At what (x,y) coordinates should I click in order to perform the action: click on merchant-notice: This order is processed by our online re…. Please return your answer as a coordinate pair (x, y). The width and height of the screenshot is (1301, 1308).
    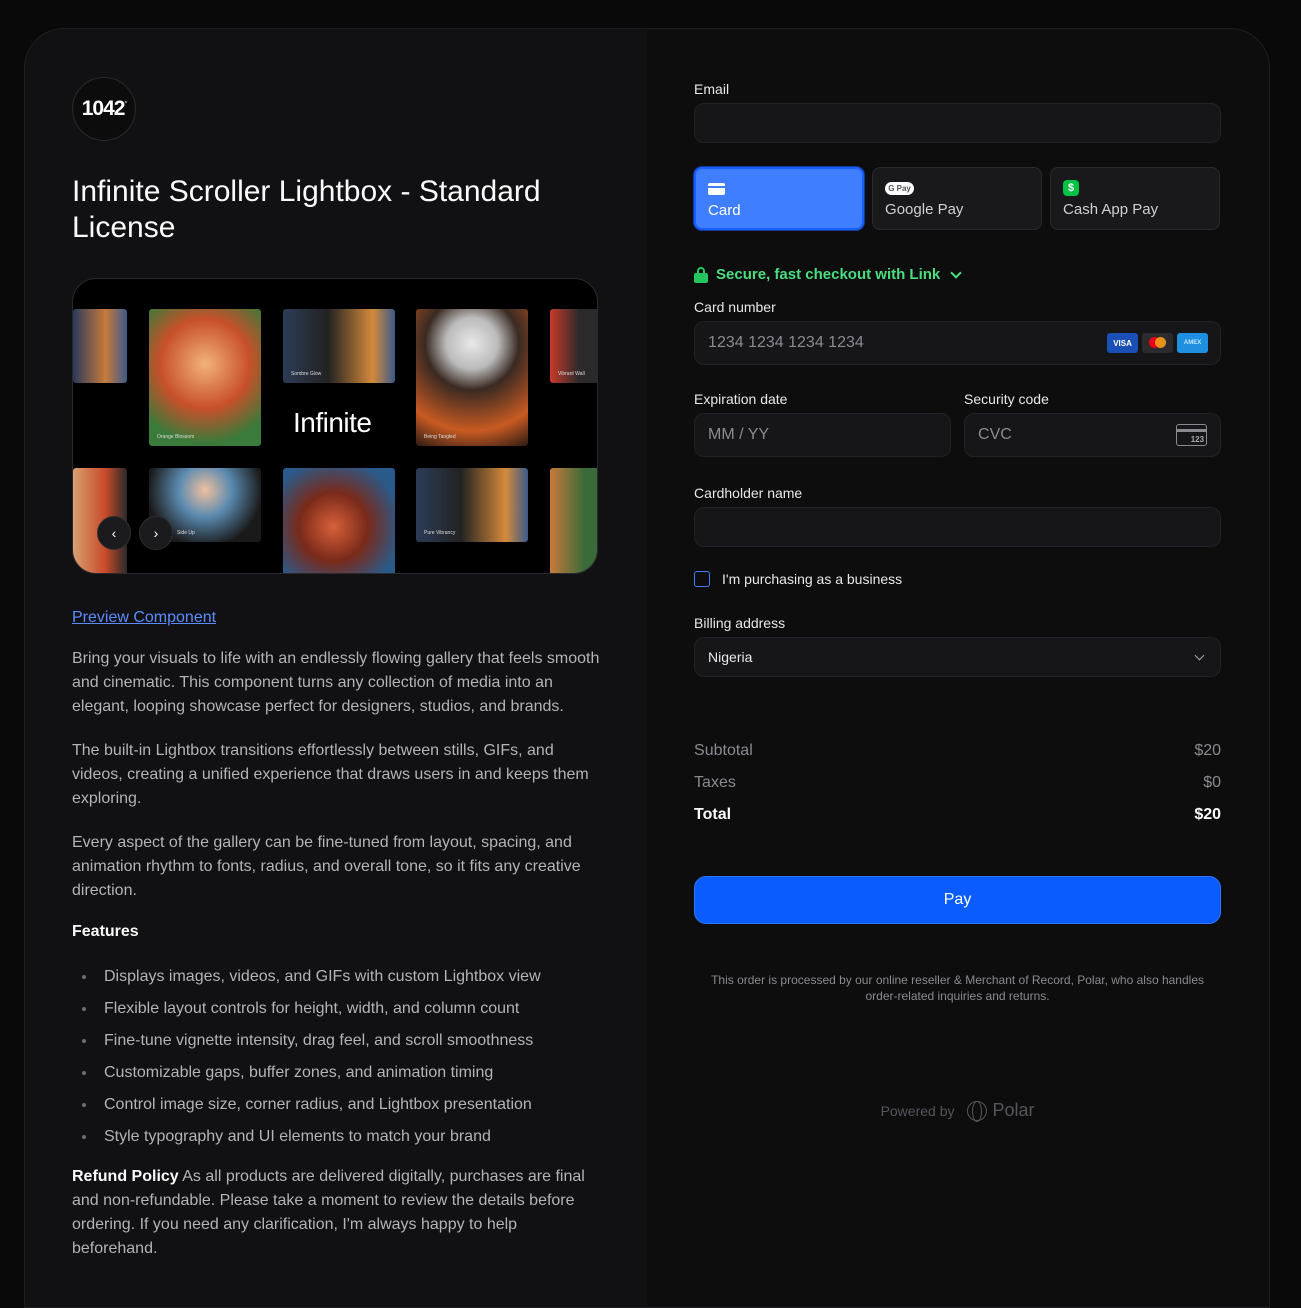
    Looking at the image, I should click on (957, 988).